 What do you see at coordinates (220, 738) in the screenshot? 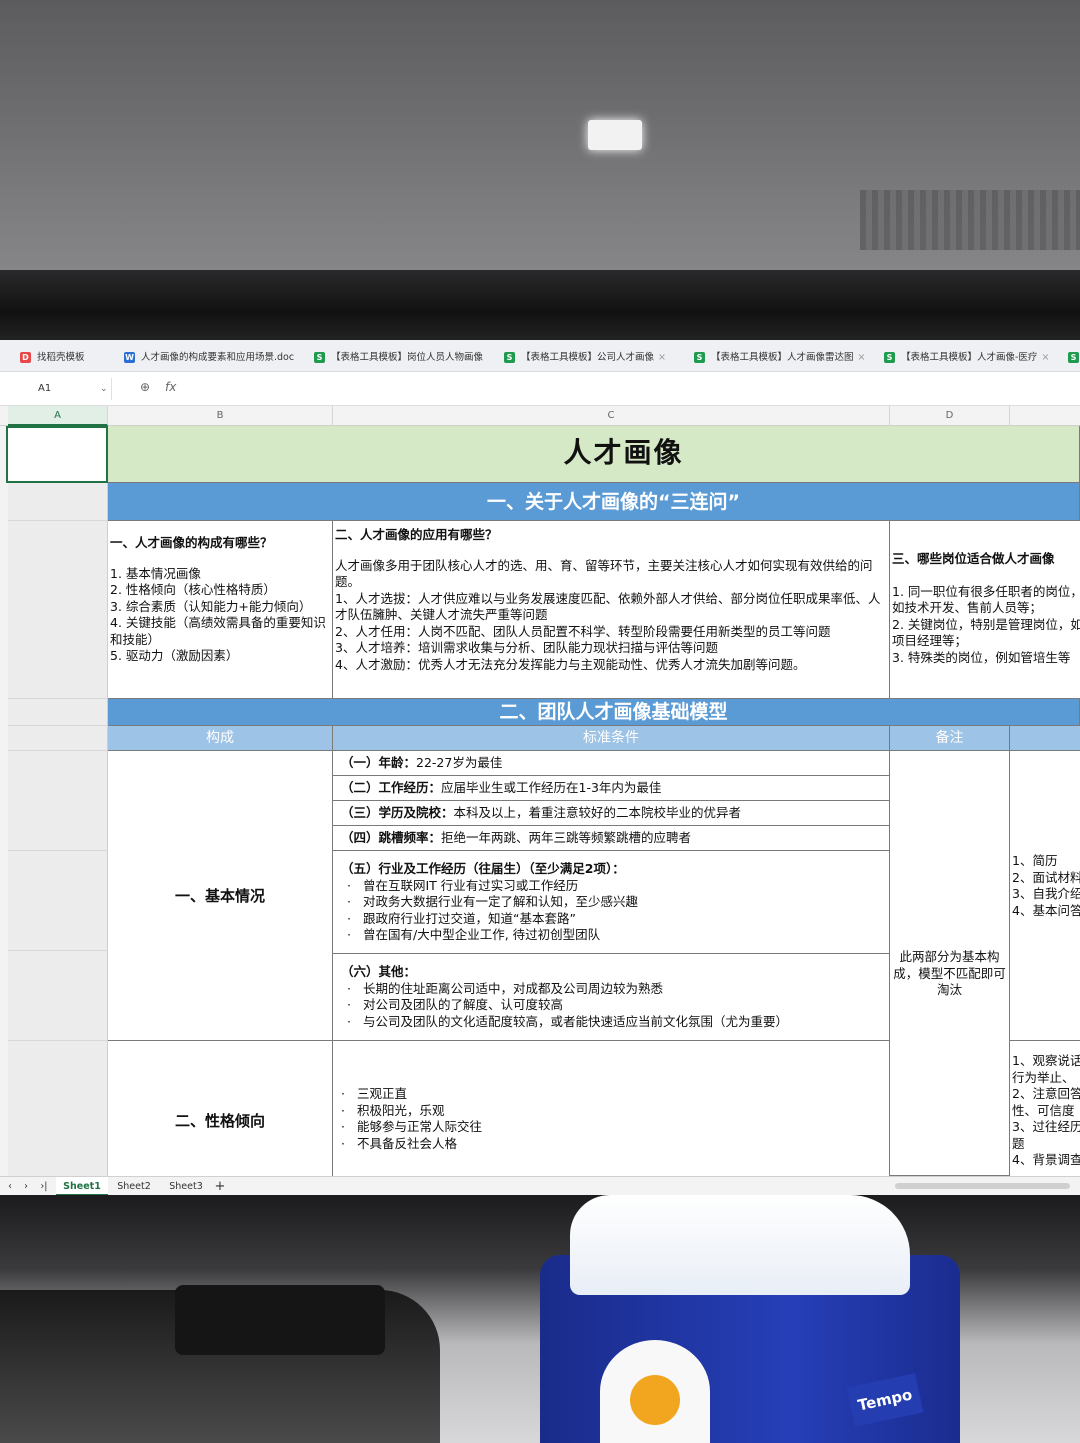
I see `header-composition: 构成` at bounding box center [220, 738].